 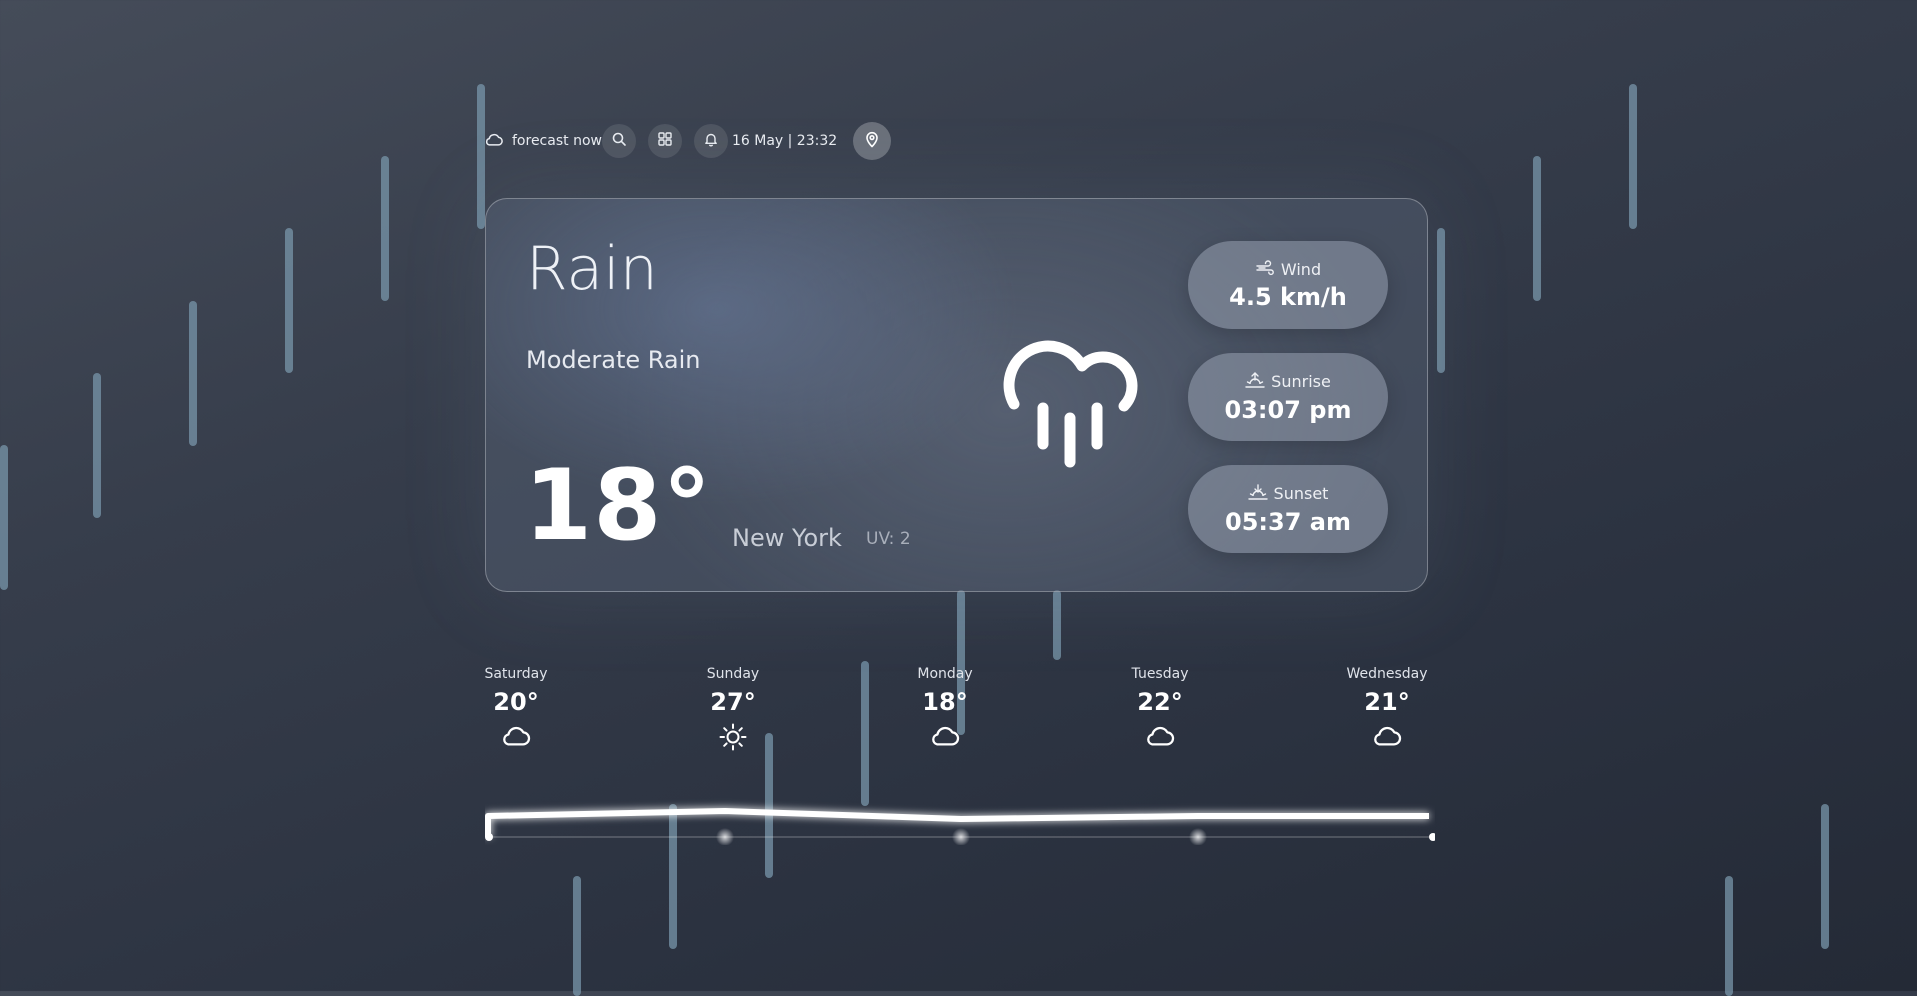 What do you see at coordinates (1160, 702) in the screenshot?
I see `forecast-day-temp: 22°` at bounding box center [1160, 702].